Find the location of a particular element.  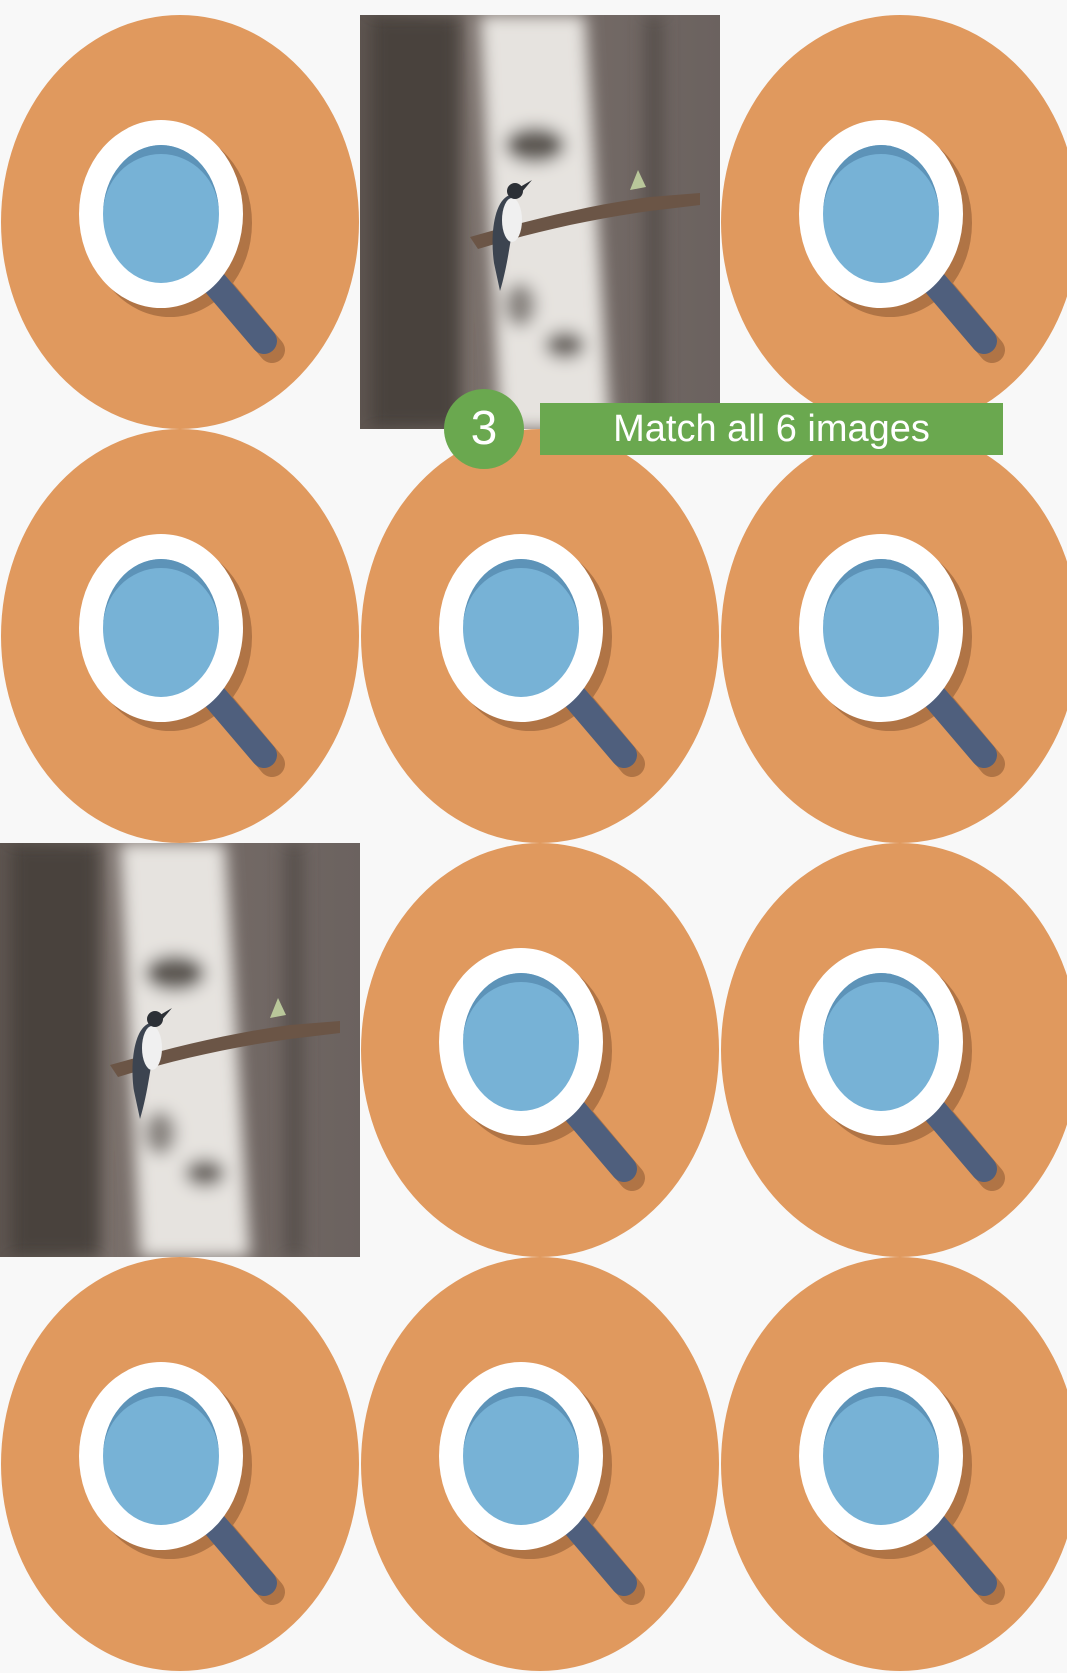

tries-counter: 3 is located at coordinates (484, 429).